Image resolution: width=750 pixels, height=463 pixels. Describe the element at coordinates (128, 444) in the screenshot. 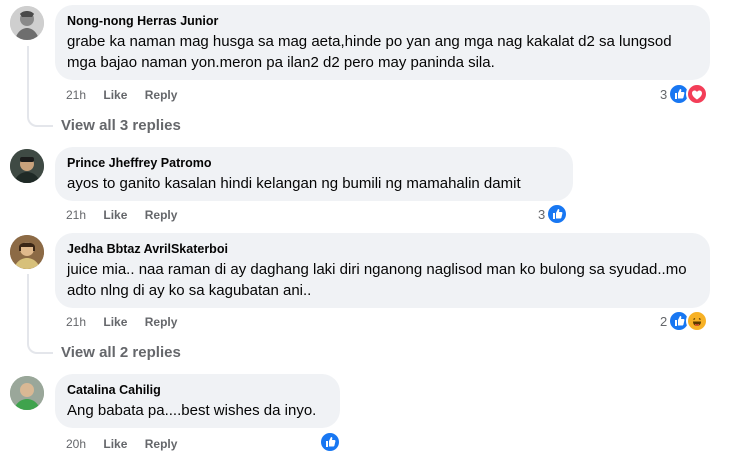

I see `comment-actions: 20h Like Reply` at that location.